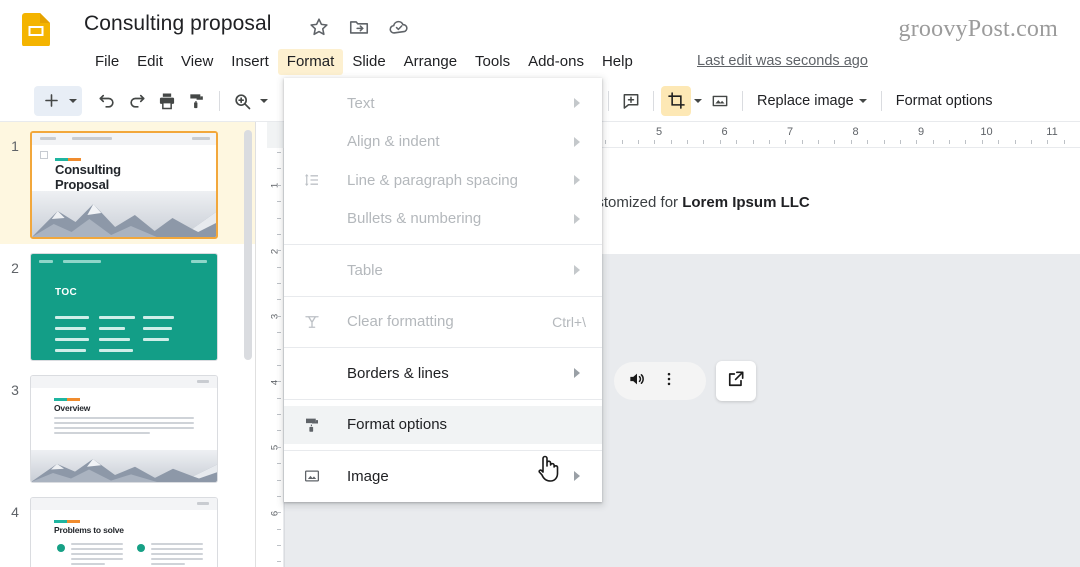 The image size is (1080, 567). What do you see at coordinates (443, 103) in the screenshot?
I see `menu-item-text: Text` at bounding box center [443, 103].